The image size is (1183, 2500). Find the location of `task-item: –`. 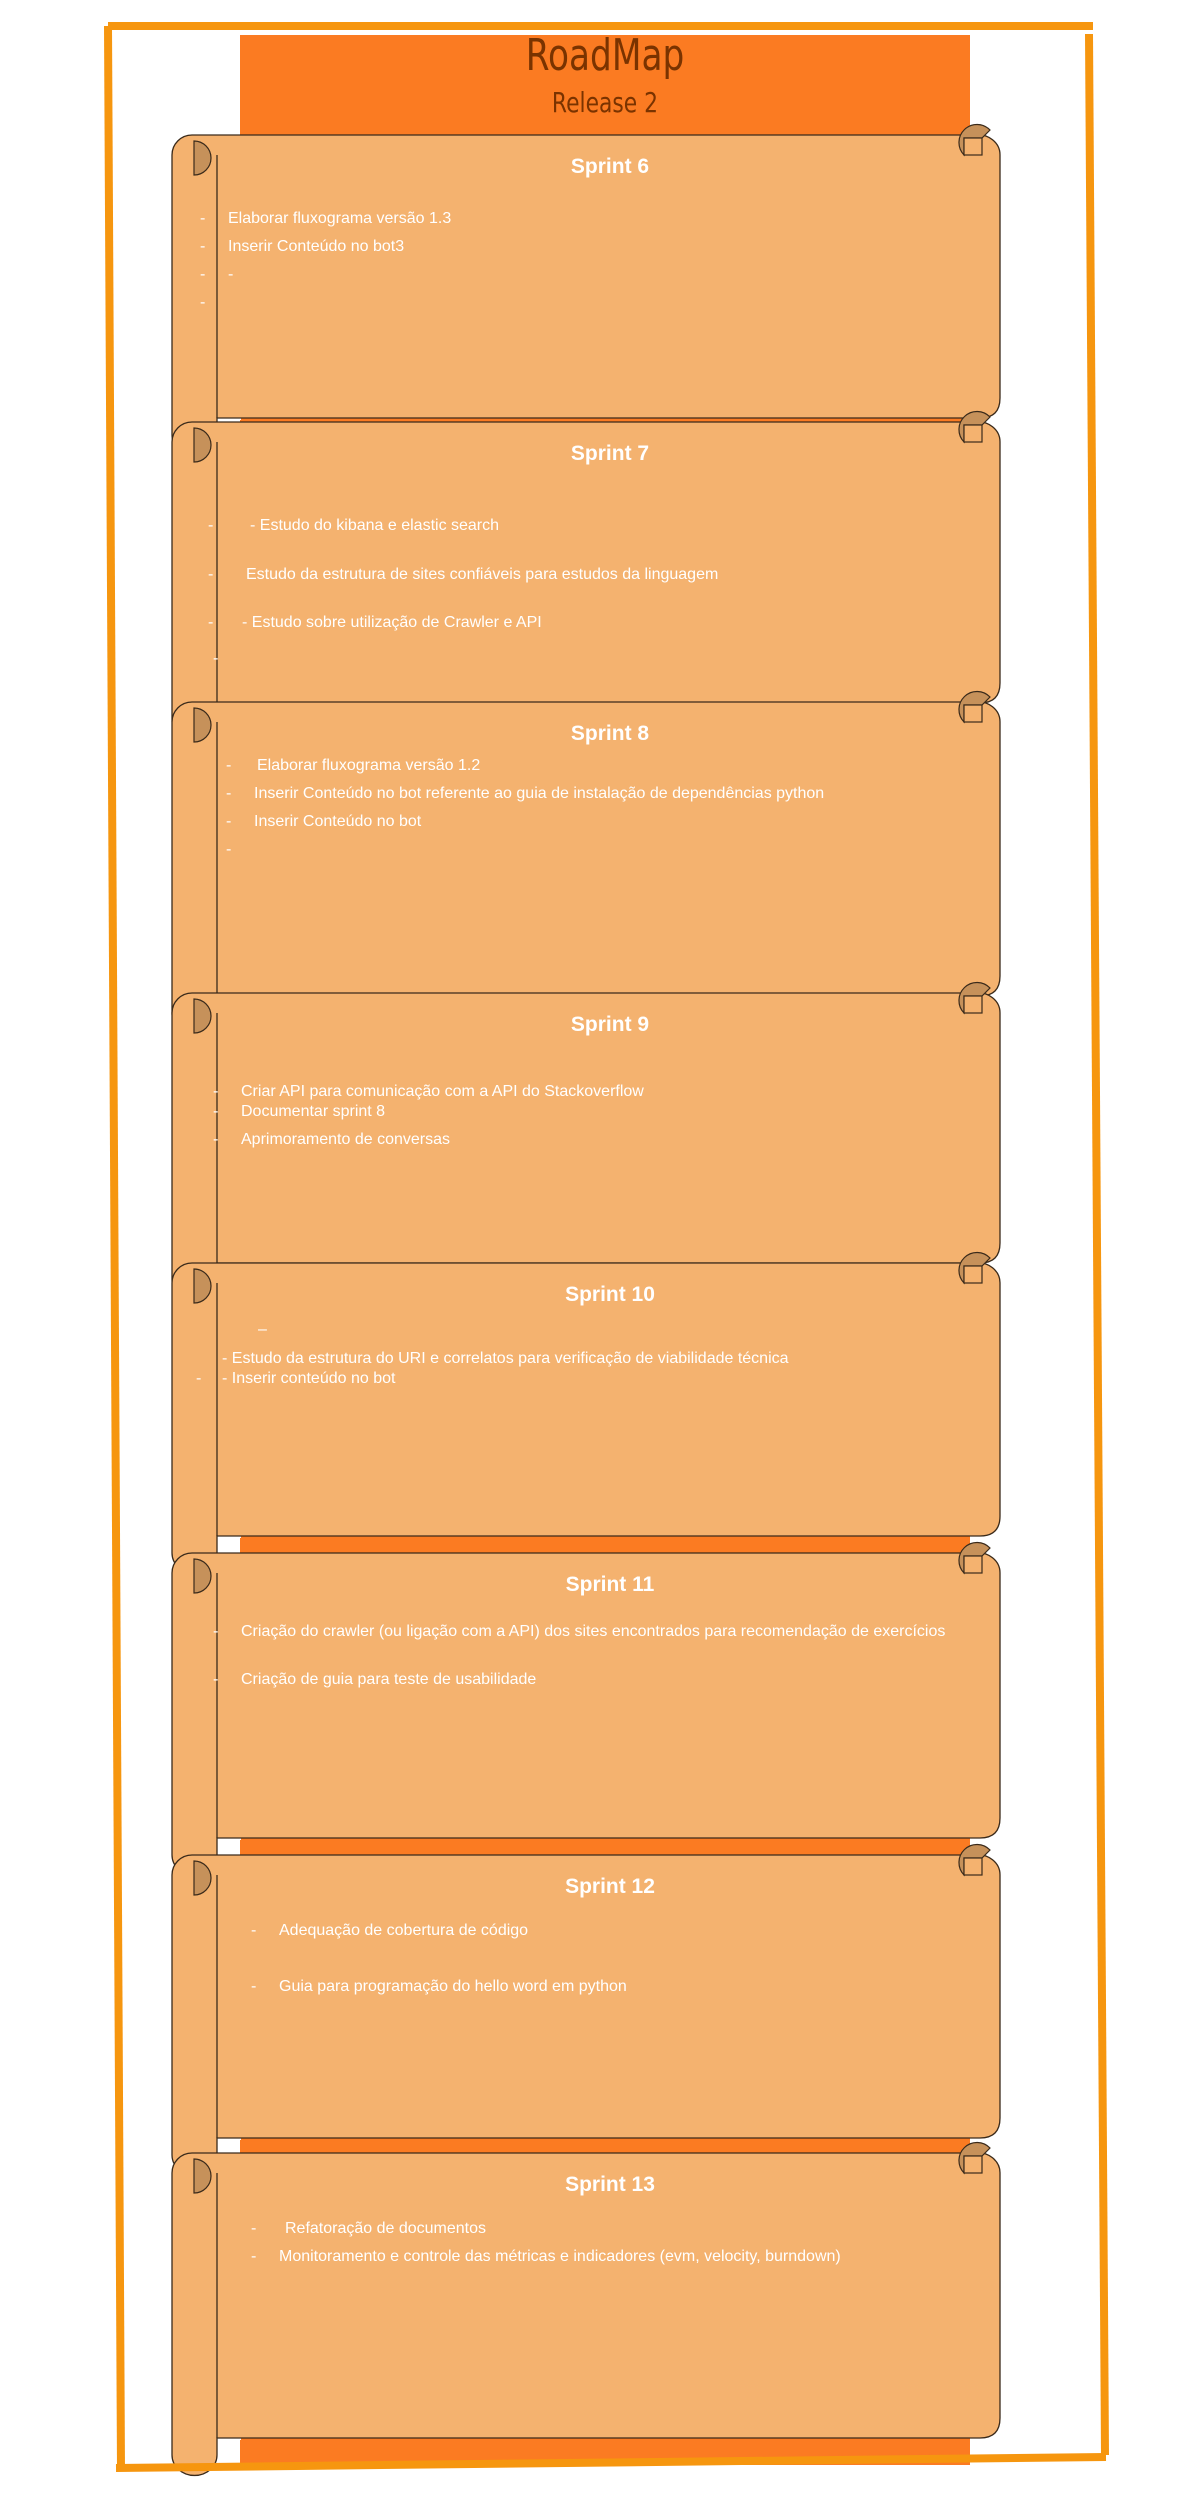

task-item: – is located at coordinates (262, 1329).